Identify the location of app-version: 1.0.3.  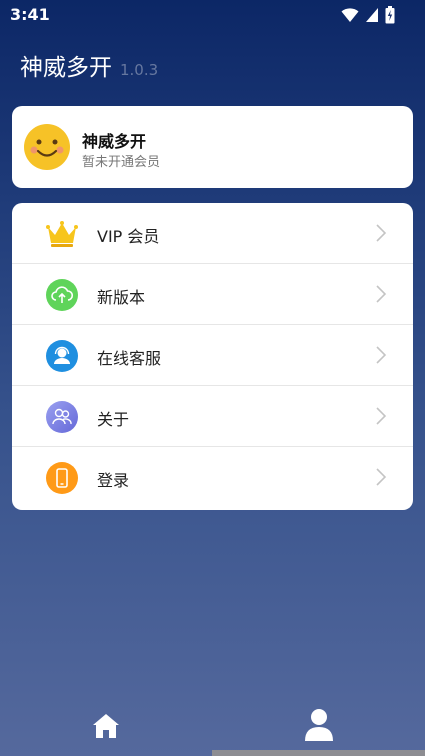
(139, 70).